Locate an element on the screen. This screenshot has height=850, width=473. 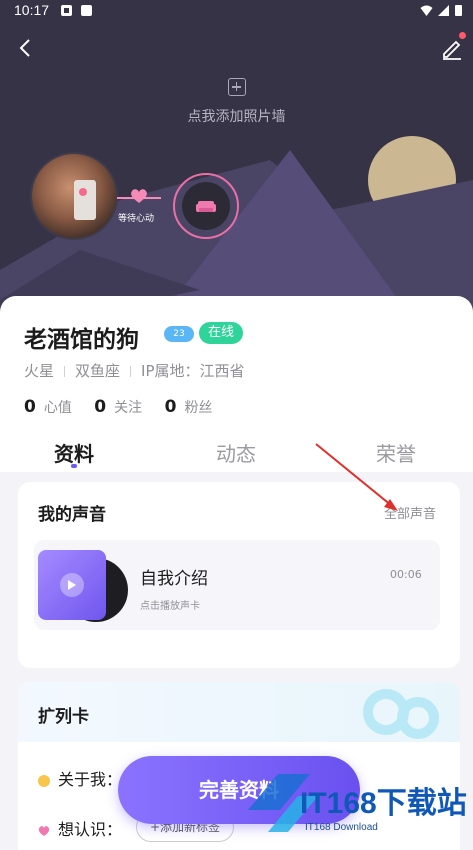
meta-planet: 火星 is located at coordinates (39, 371).